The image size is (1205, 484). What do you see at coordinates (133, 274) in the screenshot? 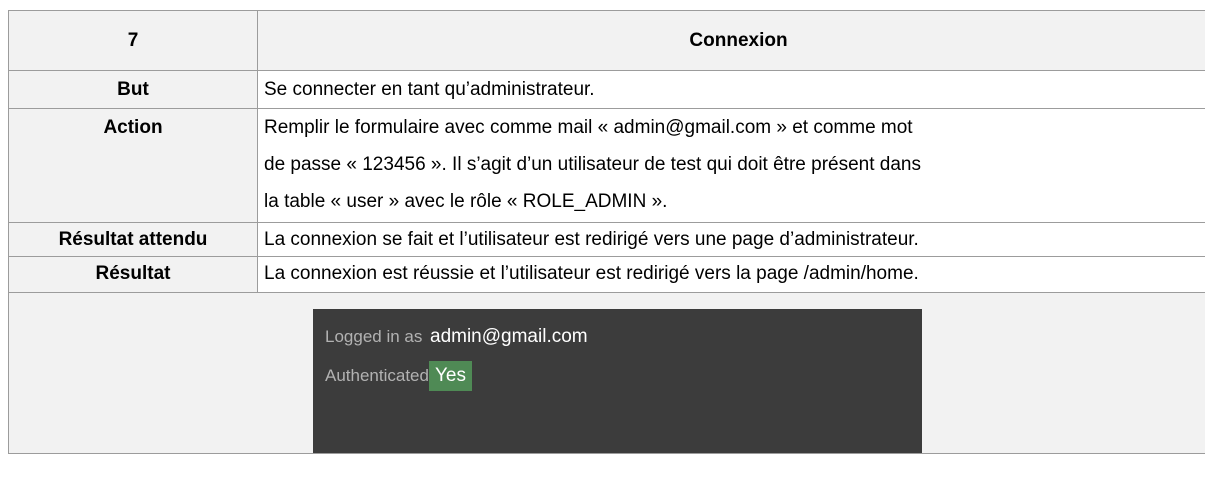
I see `row-label: Résultat` at bounding box center [133, 274].